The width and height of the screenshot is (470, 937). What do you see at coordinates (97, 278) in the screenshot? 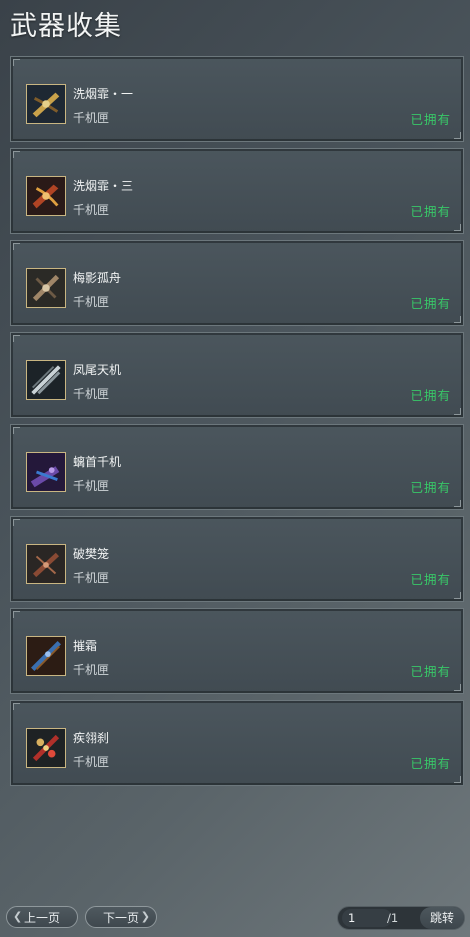
I see `weapon-name: 梅影孤舟` at bounding box center [97, 278].